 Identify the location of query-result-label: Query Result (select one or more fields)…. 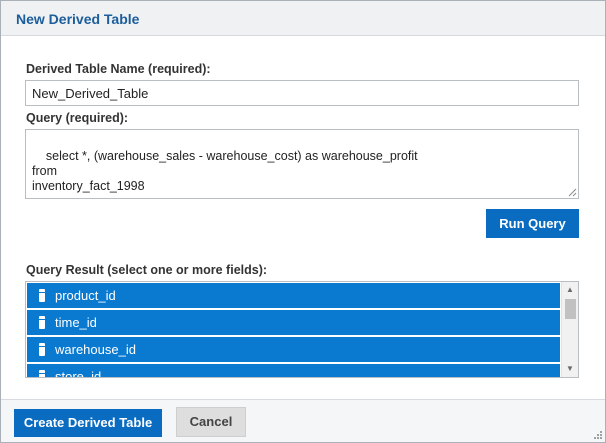
(147, 270).